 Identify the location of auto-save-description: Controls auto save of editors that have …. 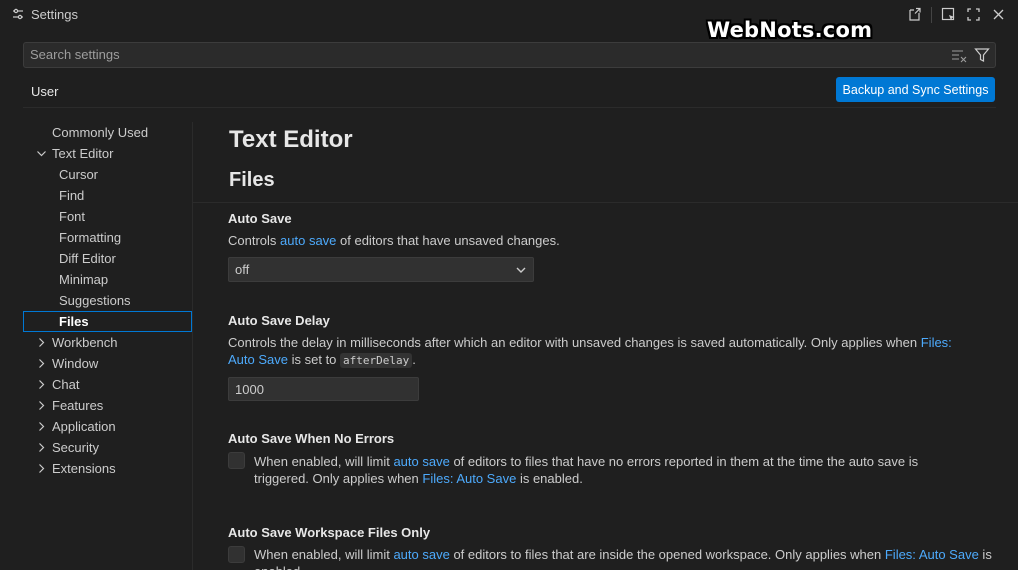
(394, 240).